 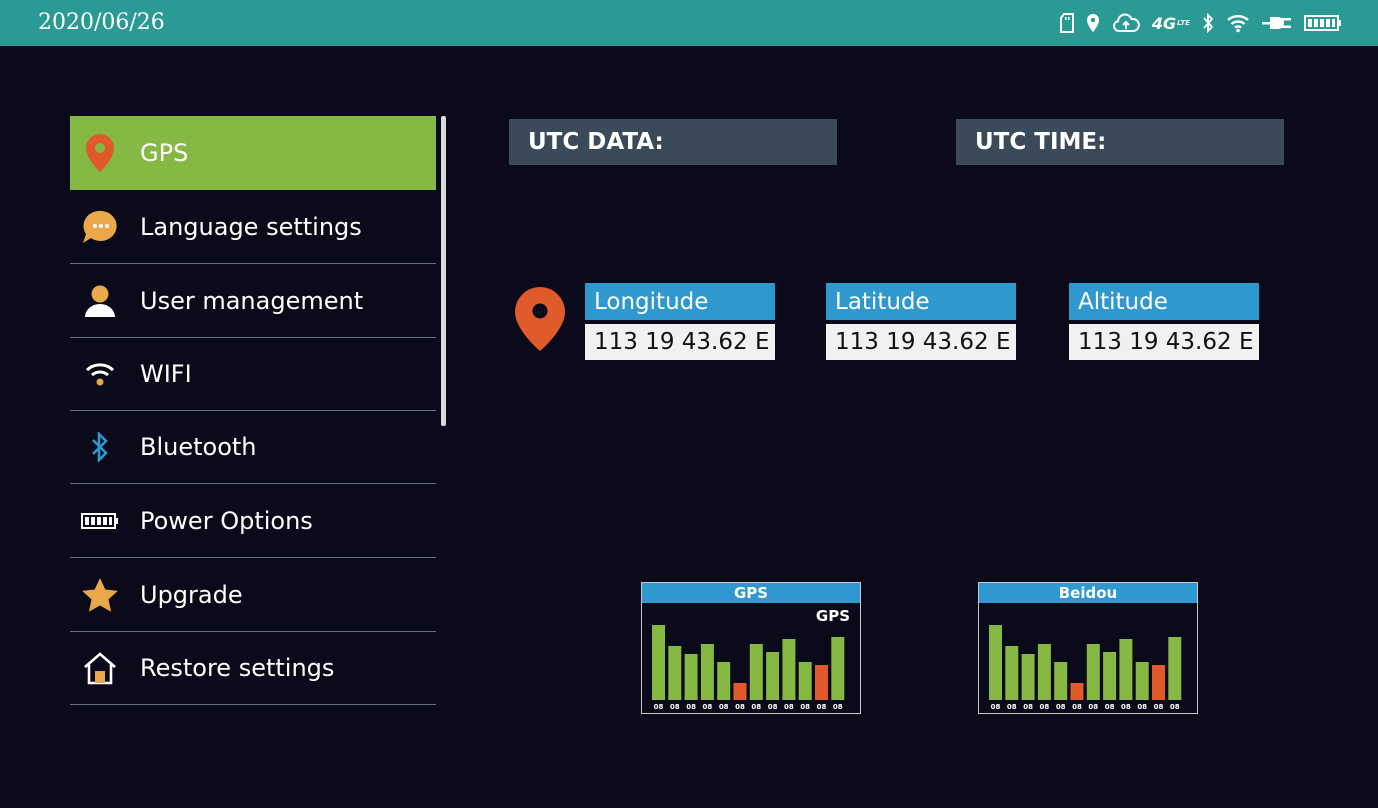 What do you see at coordinates (1164, 321) in the screenshot?
I see `altitude-card: Altitude 113 19 43.62 E` at bounding box center [1164, 321].